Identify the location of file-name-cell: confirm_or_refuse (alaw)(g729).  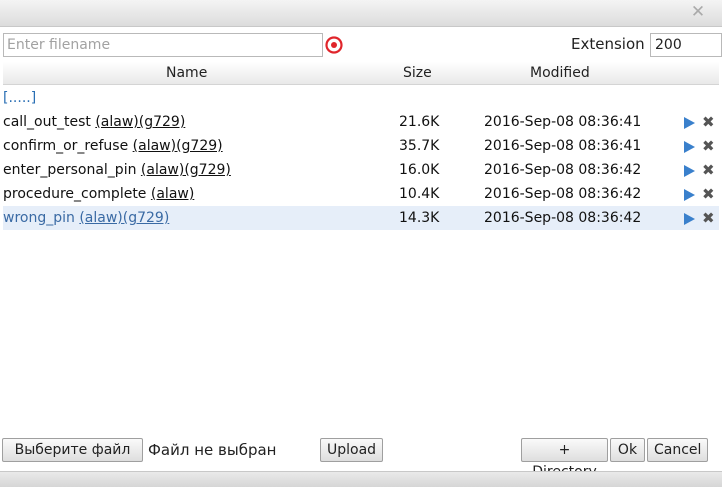
(113, 146).